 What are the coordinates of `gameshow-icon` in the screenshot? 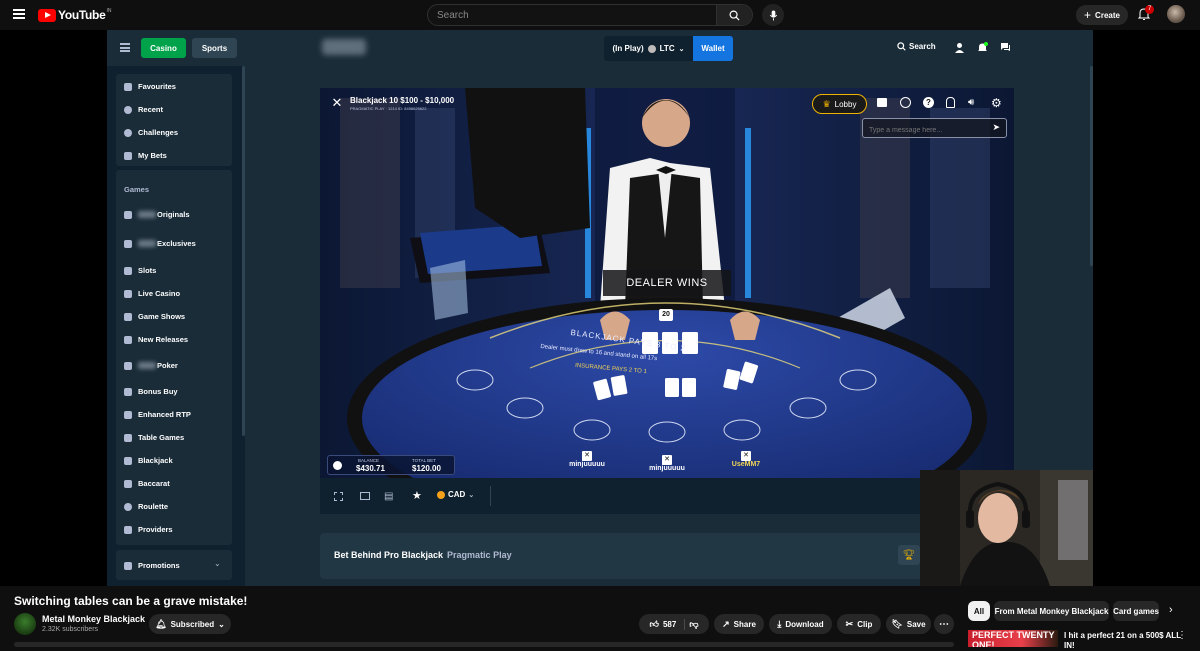 It's located at (128, 316).